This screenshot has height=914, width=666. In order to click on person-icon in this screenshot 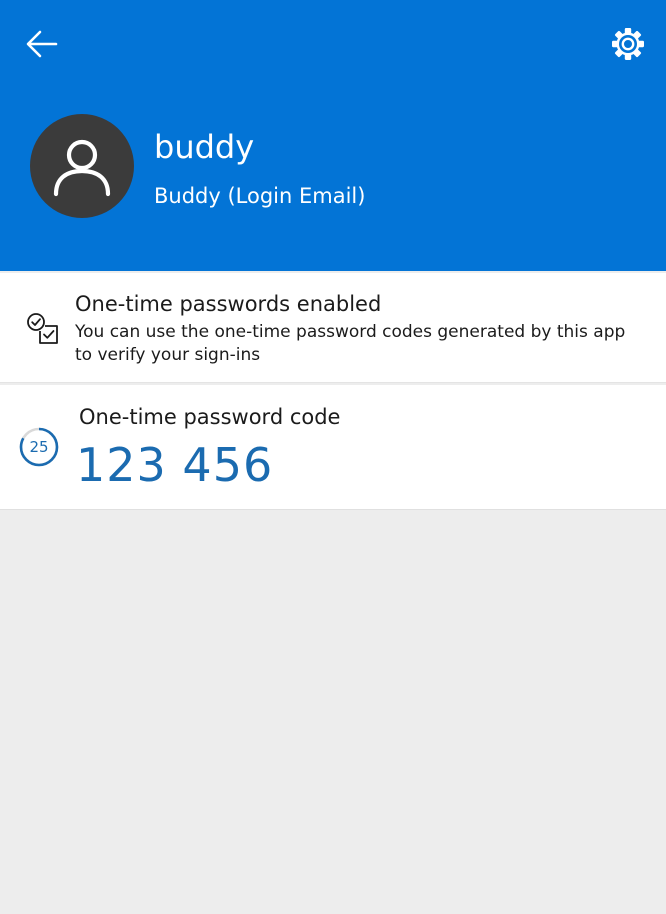, I will do `click(82, 168)`.